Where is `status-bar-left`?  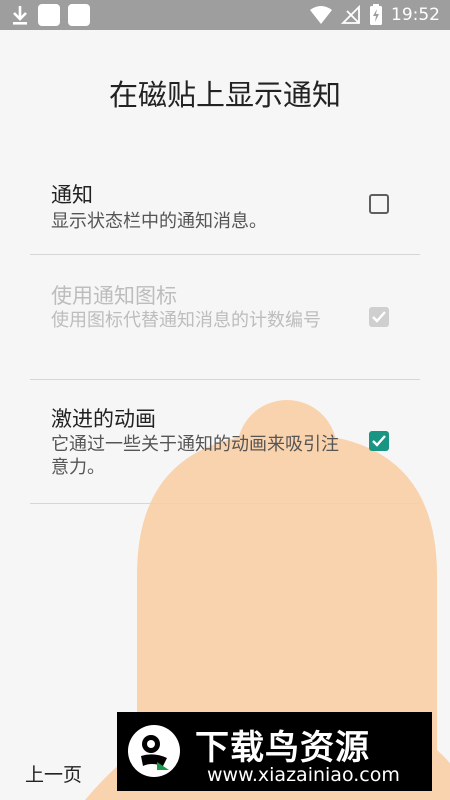
status-bar-left is located at coordinates (50, 15).